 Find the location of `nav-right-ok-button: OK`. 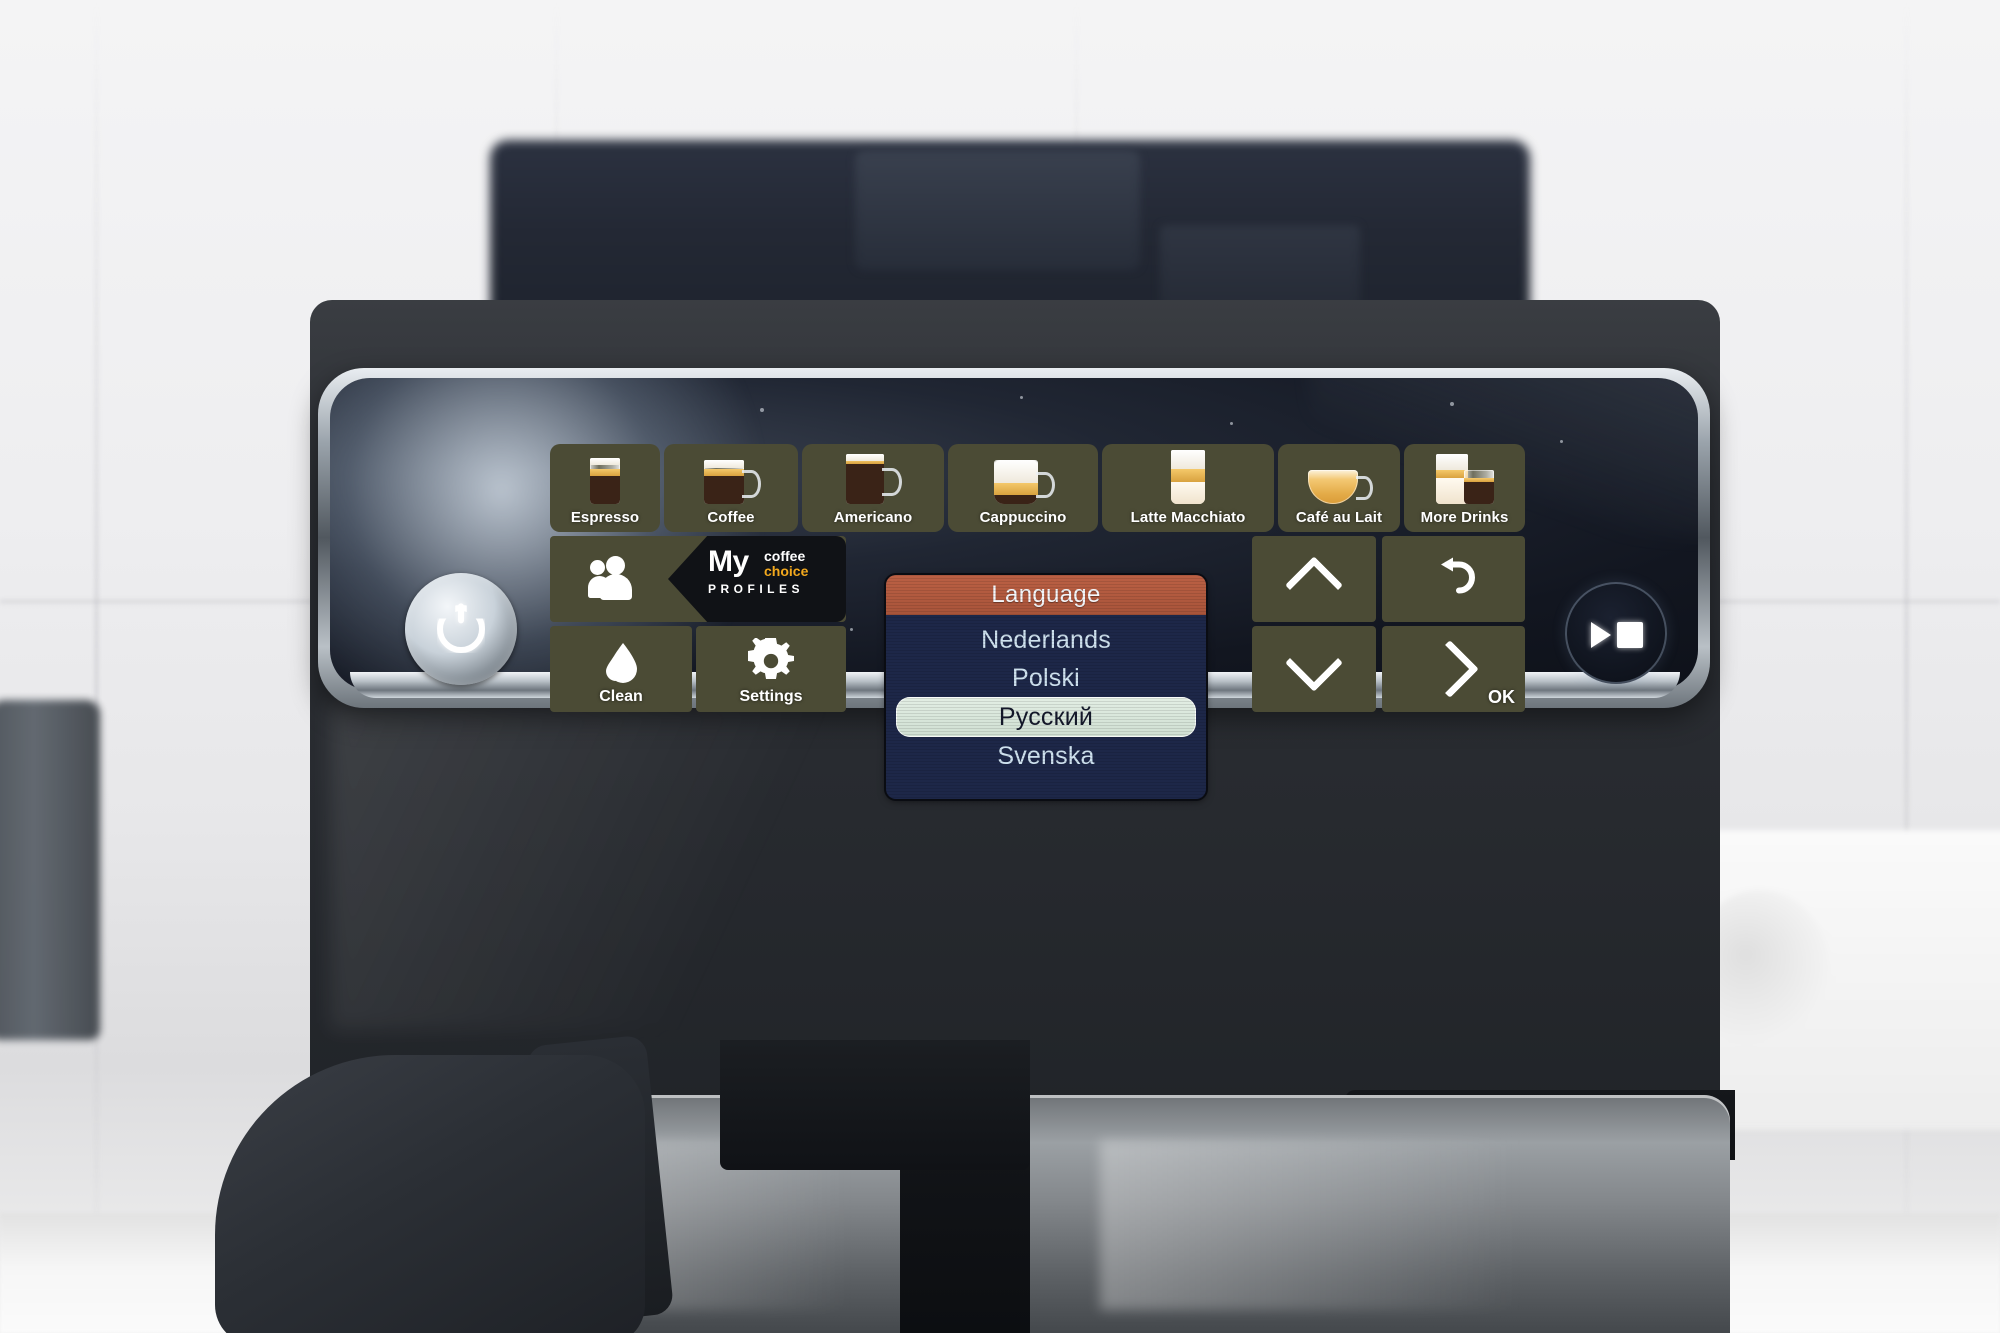

nav-right-ok-button: OK is located at coordinates (1453, 669).